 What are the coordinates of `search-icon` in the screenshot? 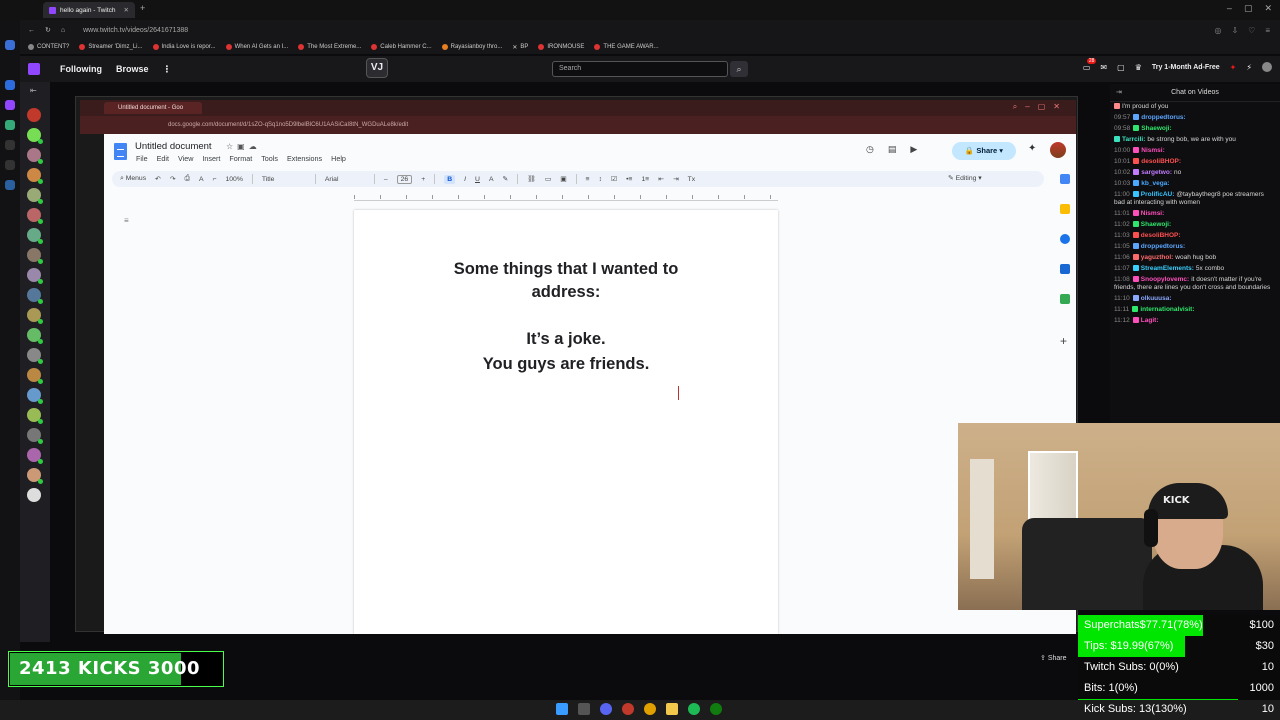 It's located at (584, 709).